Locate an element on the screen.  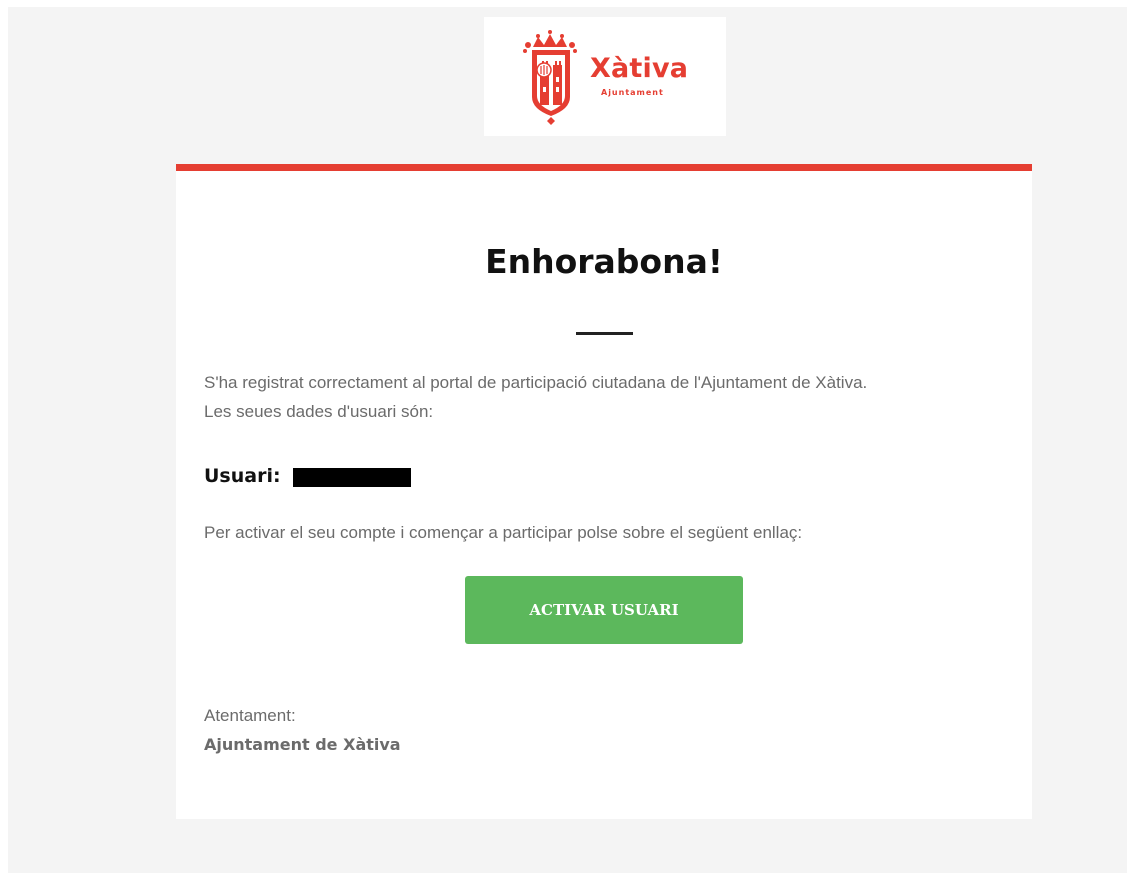
title-divider is located at coordinates (604, 333).